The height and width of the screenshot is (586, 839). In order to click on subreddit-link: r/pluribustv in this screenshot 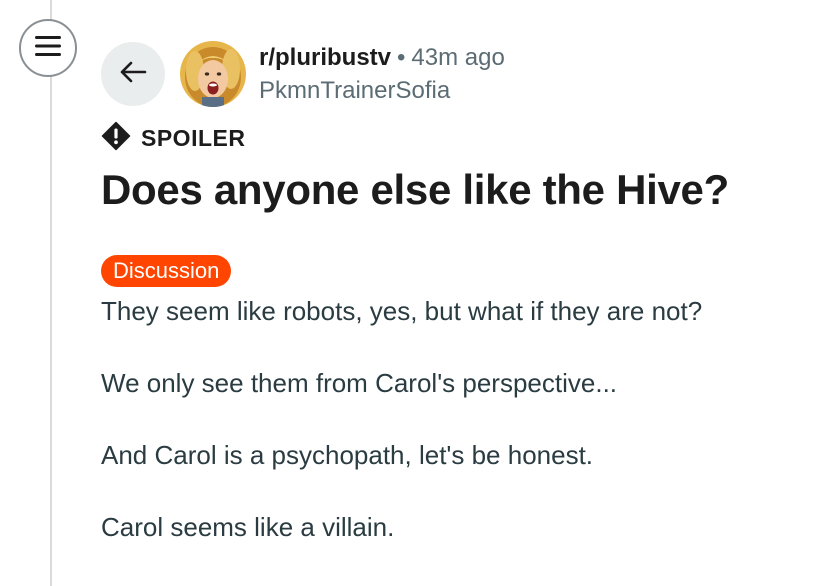, I will do `click(325, 57)`.